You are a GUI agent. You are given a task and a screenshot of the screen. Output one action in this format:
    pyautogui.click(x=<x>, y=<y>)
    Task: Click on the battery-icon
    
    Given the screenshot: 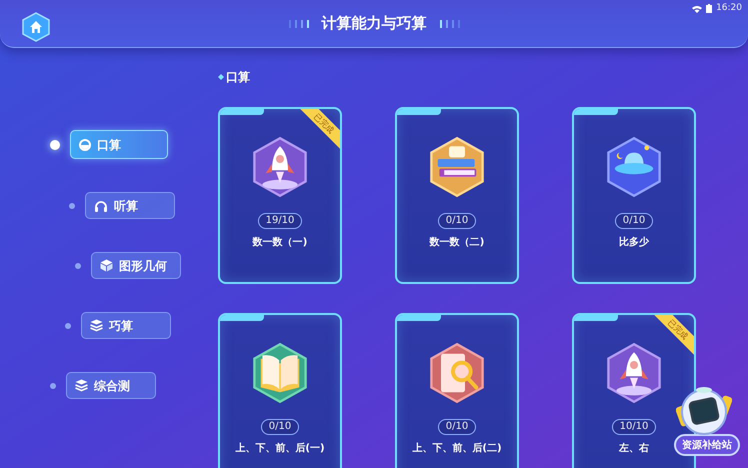 What is the action you would take?
    pyautogui.click(x=709, y=9)
    